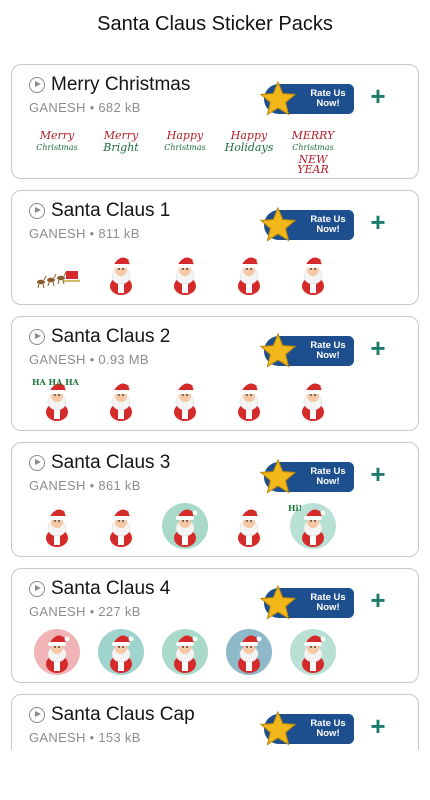 The image size is (430, 800). What do you see at coordinates (313, 164) in the screenshot?
I see `sticker-text: NEW YEAR` at bounding box center [313, 164].